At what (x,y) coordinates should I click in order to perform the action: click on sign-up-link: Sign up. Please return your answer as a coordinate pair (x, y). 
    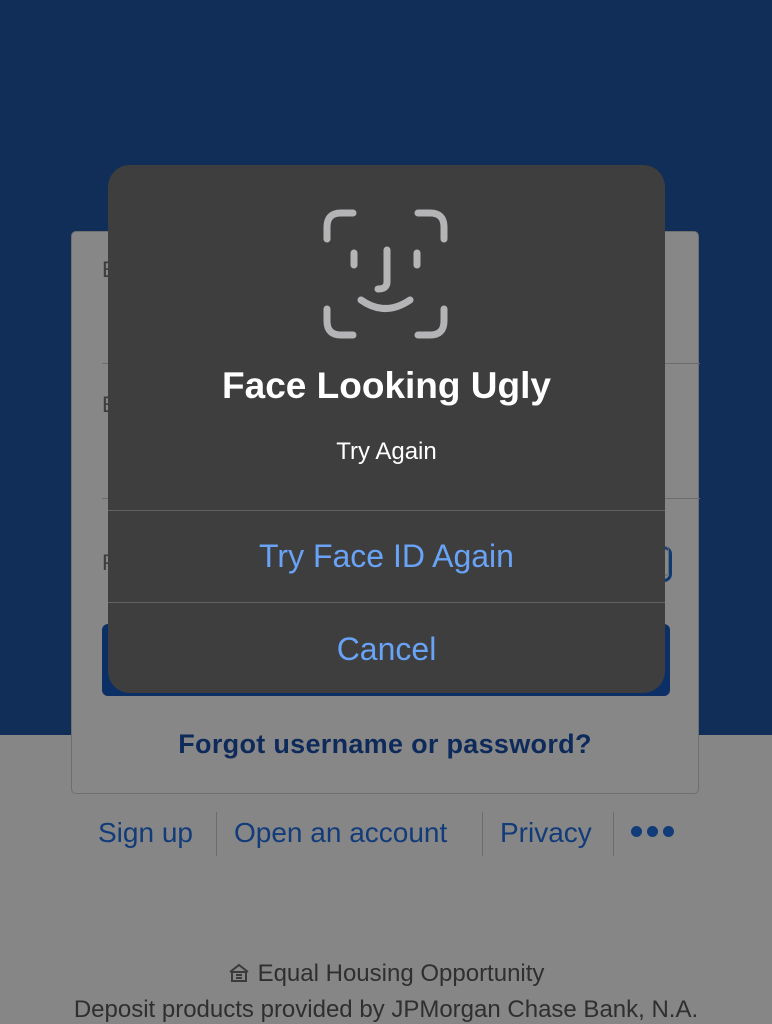
    Looking at the image, I should click on (145, 833).